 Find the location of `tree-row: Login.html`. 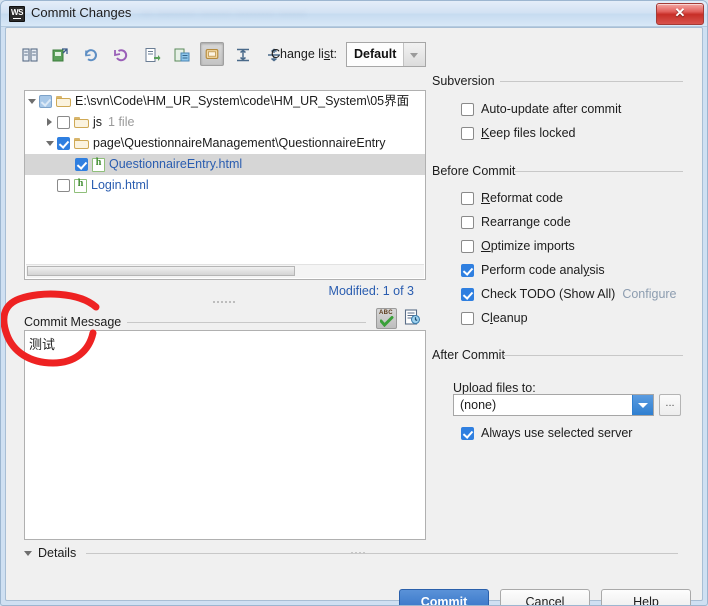

tree-row: Login.html is located at coordinates (225, 185).